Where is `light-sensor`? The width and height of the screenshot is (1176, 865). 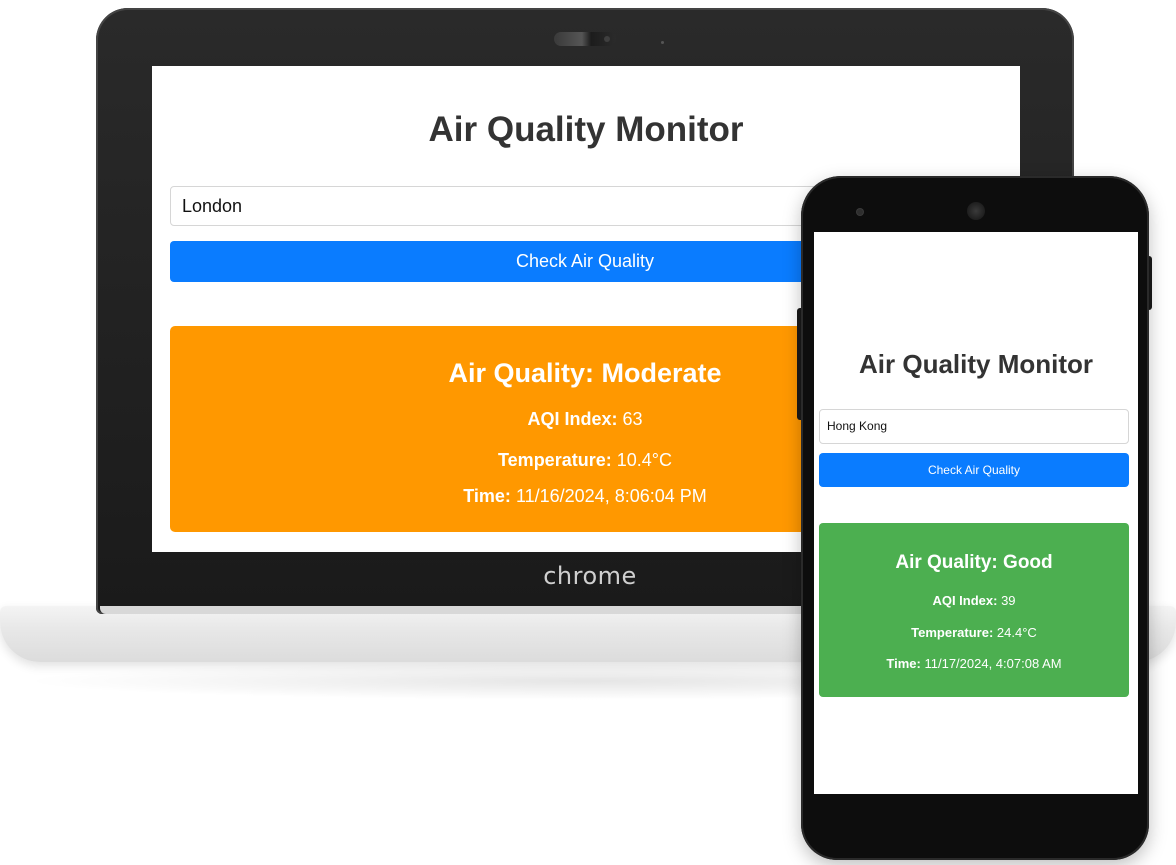
light-sensor is located at coordinates (662, 42).